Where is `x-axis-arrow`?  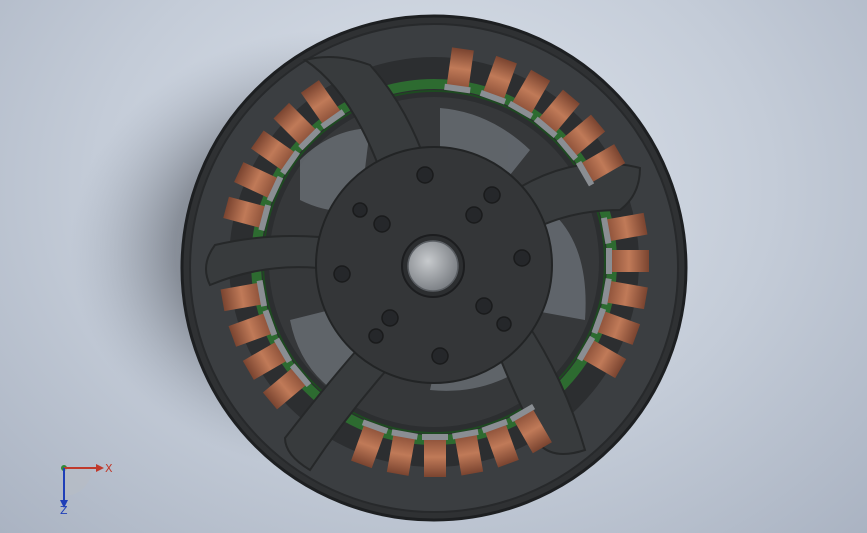
x-axis-arrow is located at coordinates (100, 468).